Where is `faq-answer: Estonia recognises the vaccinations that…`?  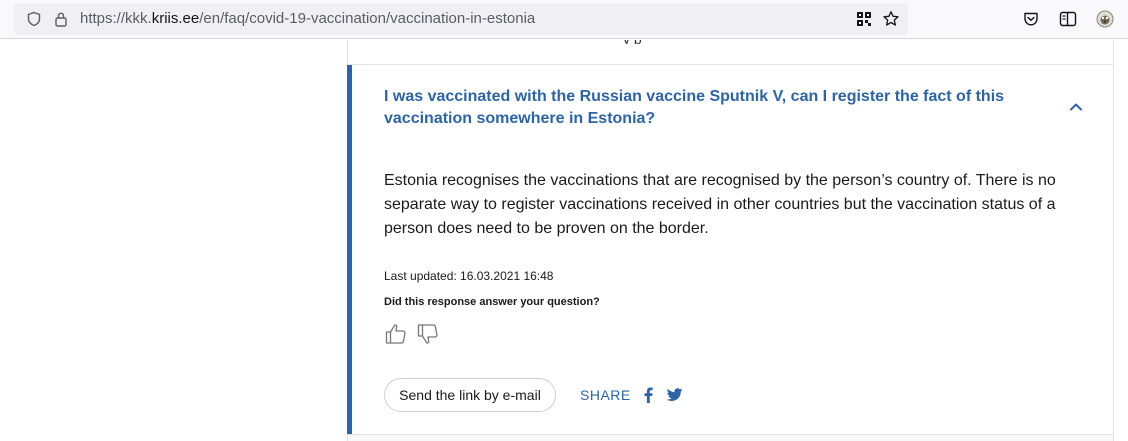 faq-answer: Estonia recognises the vaccinations that… is located at coordinates (720, 204).